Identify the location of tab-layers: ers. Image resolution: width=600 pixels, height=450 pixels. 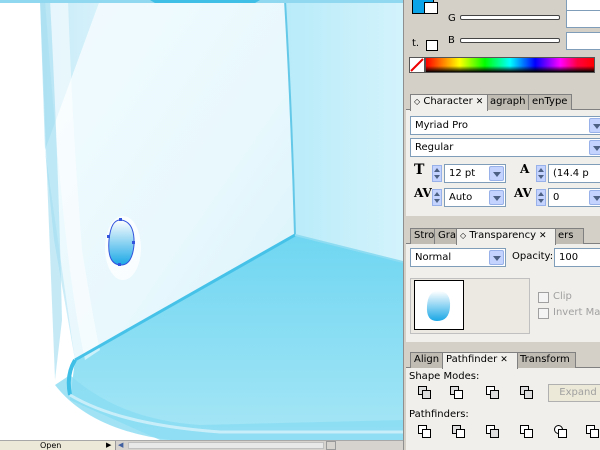
(569, 236).